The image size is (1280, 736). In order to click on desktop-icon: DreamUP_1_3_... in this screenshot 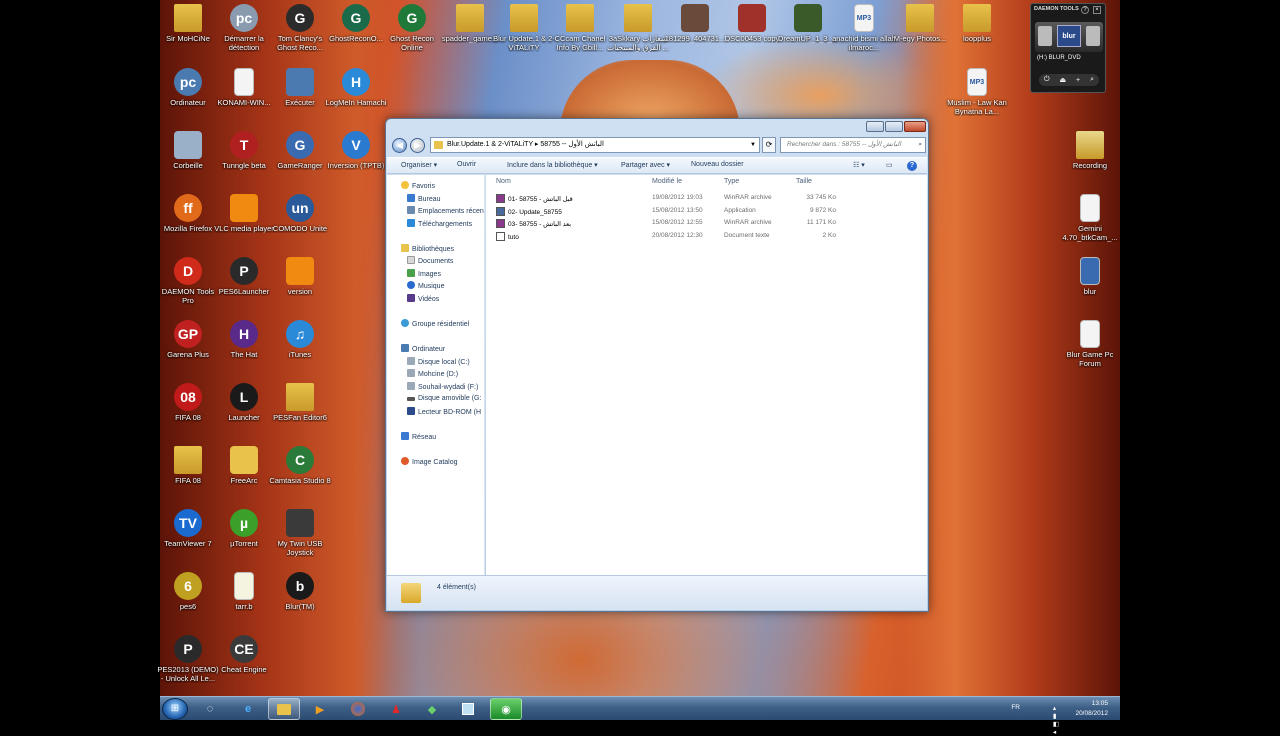, I will do `click(808, 23)`.